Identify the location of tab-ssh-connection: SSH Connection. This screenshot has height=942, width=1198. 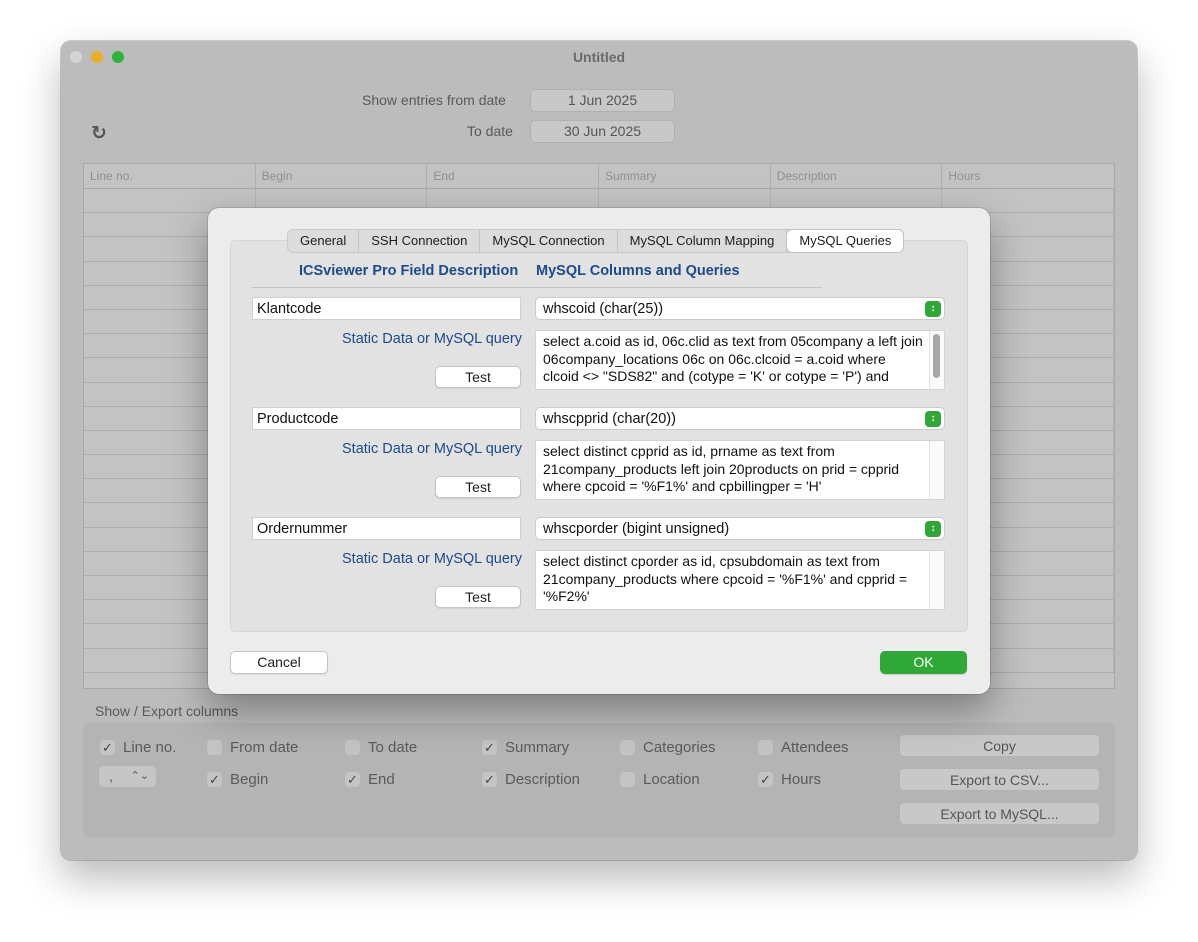
(420, 241).